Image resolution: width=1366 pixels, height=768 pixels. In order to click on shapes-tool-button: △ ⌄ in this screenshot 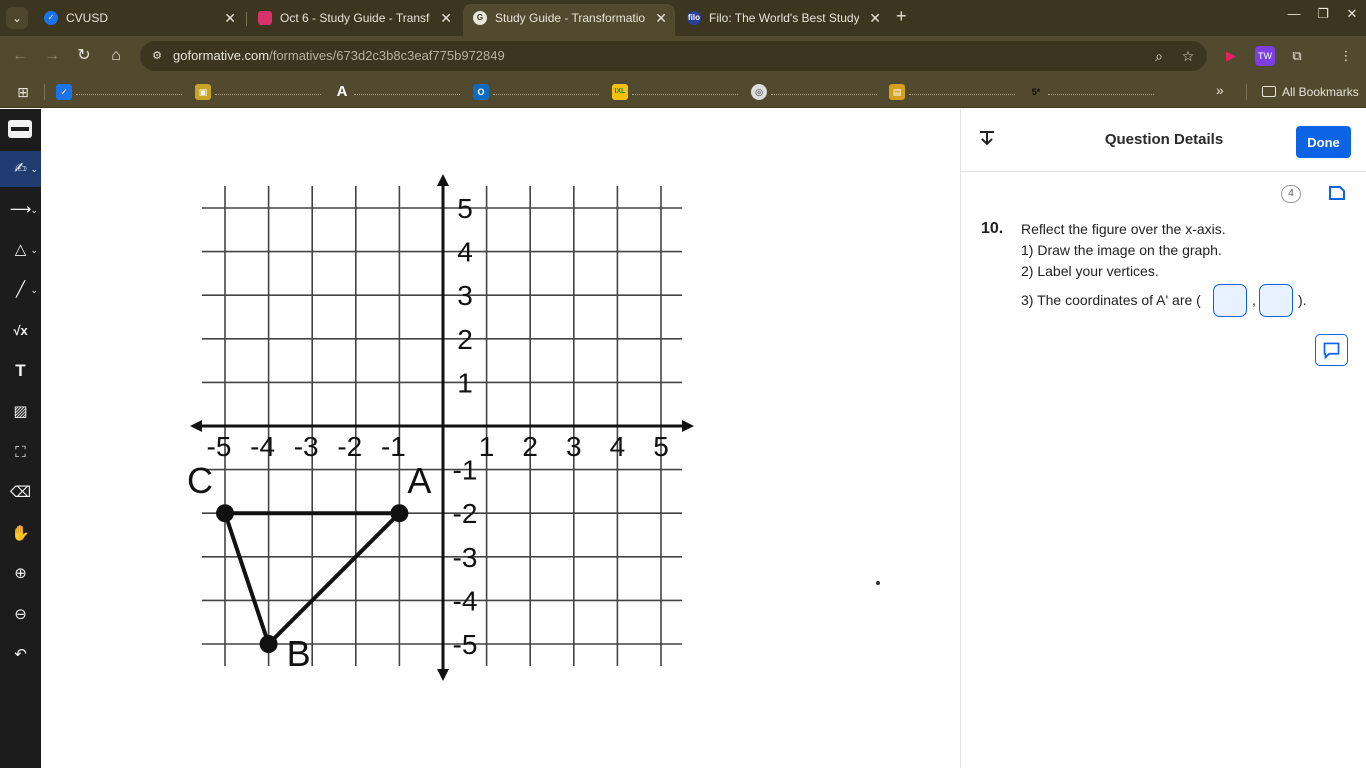, I will do `click(20, 250)`.